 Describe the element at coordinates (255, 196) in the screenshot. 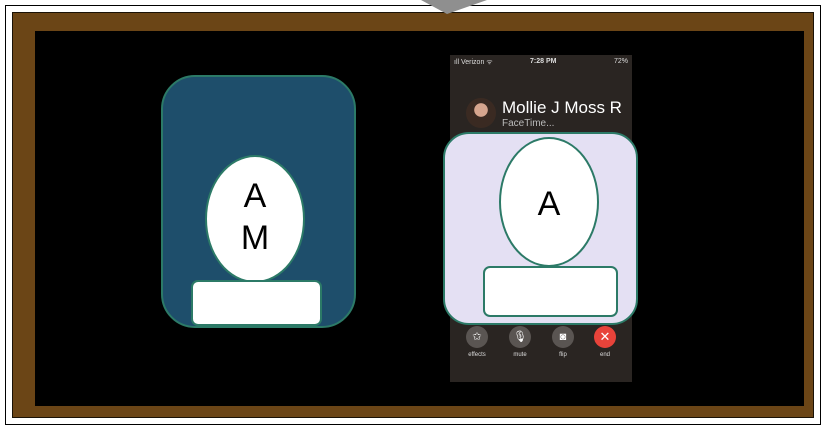

I see `initial-first: A` at that location.